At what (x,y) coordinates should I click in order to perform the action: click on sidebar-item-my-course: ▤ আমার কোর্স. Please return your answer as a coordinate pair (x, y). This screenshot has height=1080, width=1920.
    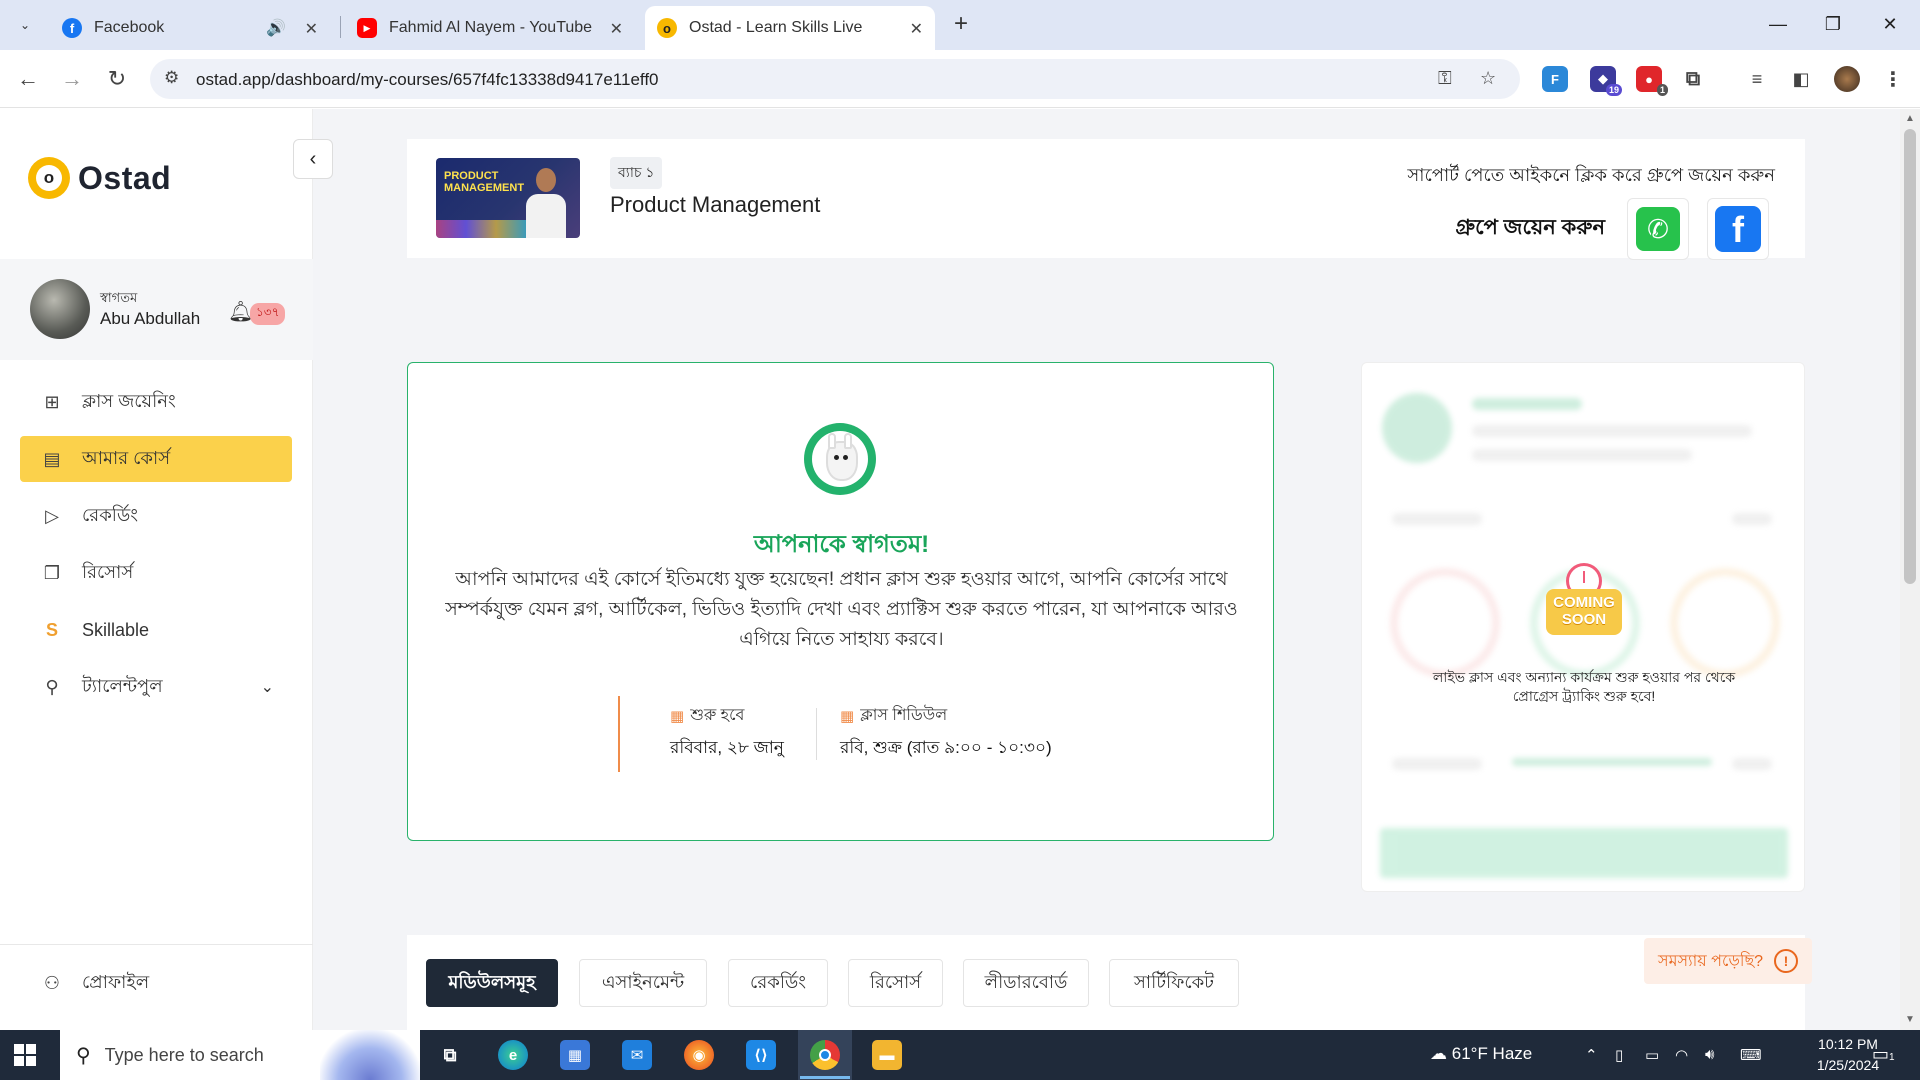
    Looking at the image, I should click on (156, 459).